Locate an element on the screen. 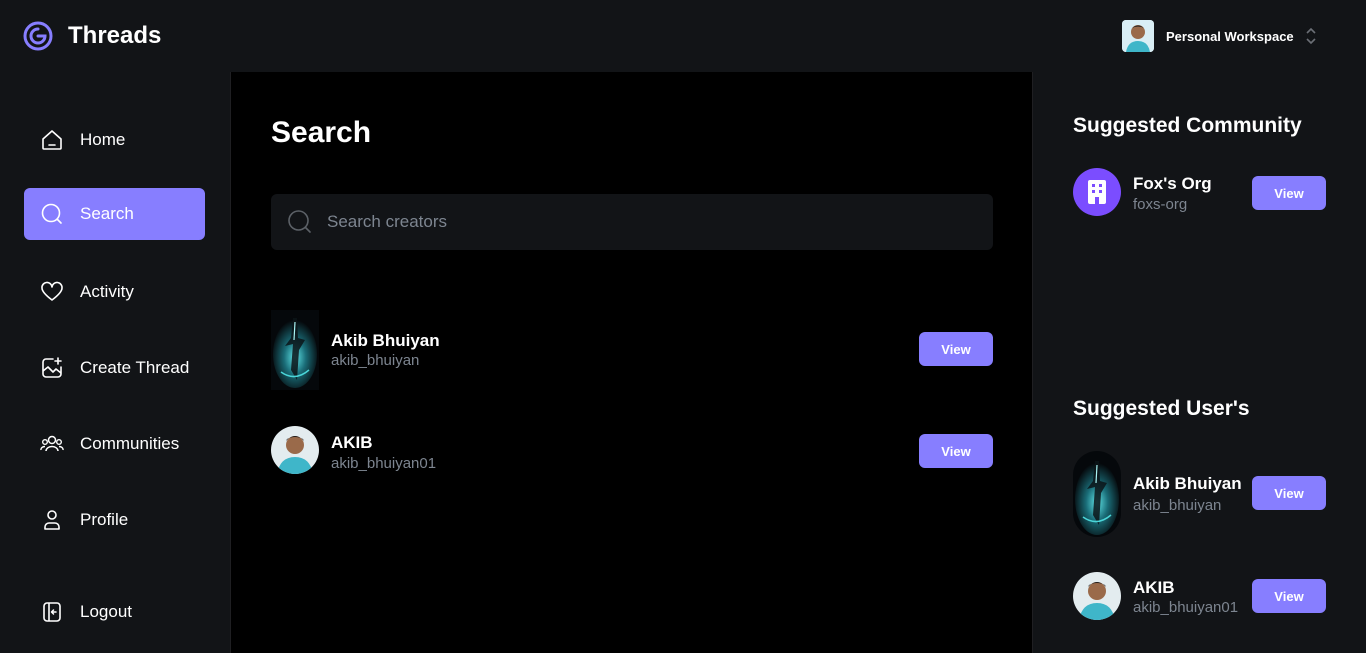 This screenshot has height=653, width=1366. sidebar-item-profile: Profile is located at coordinates (114, 520).